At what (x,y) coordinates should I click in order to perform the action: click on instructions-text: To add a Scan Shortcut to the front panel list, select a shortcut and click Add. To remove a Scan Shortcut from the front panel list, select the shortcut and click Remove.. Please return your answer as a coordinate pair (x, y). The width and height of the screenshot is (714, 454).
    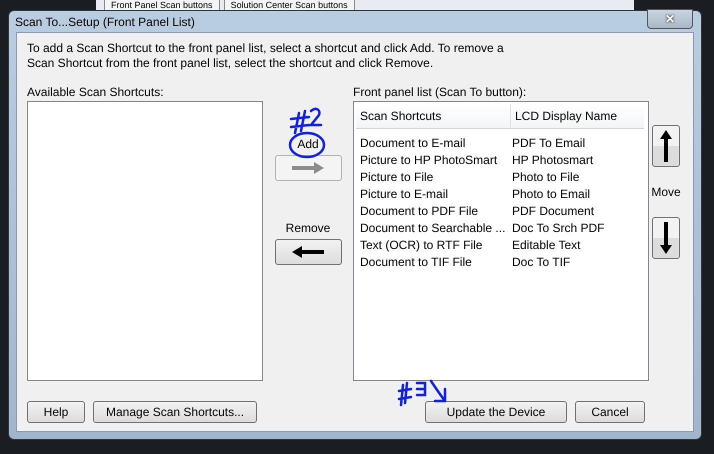
    Looking at the image, I should click on (266, 56).